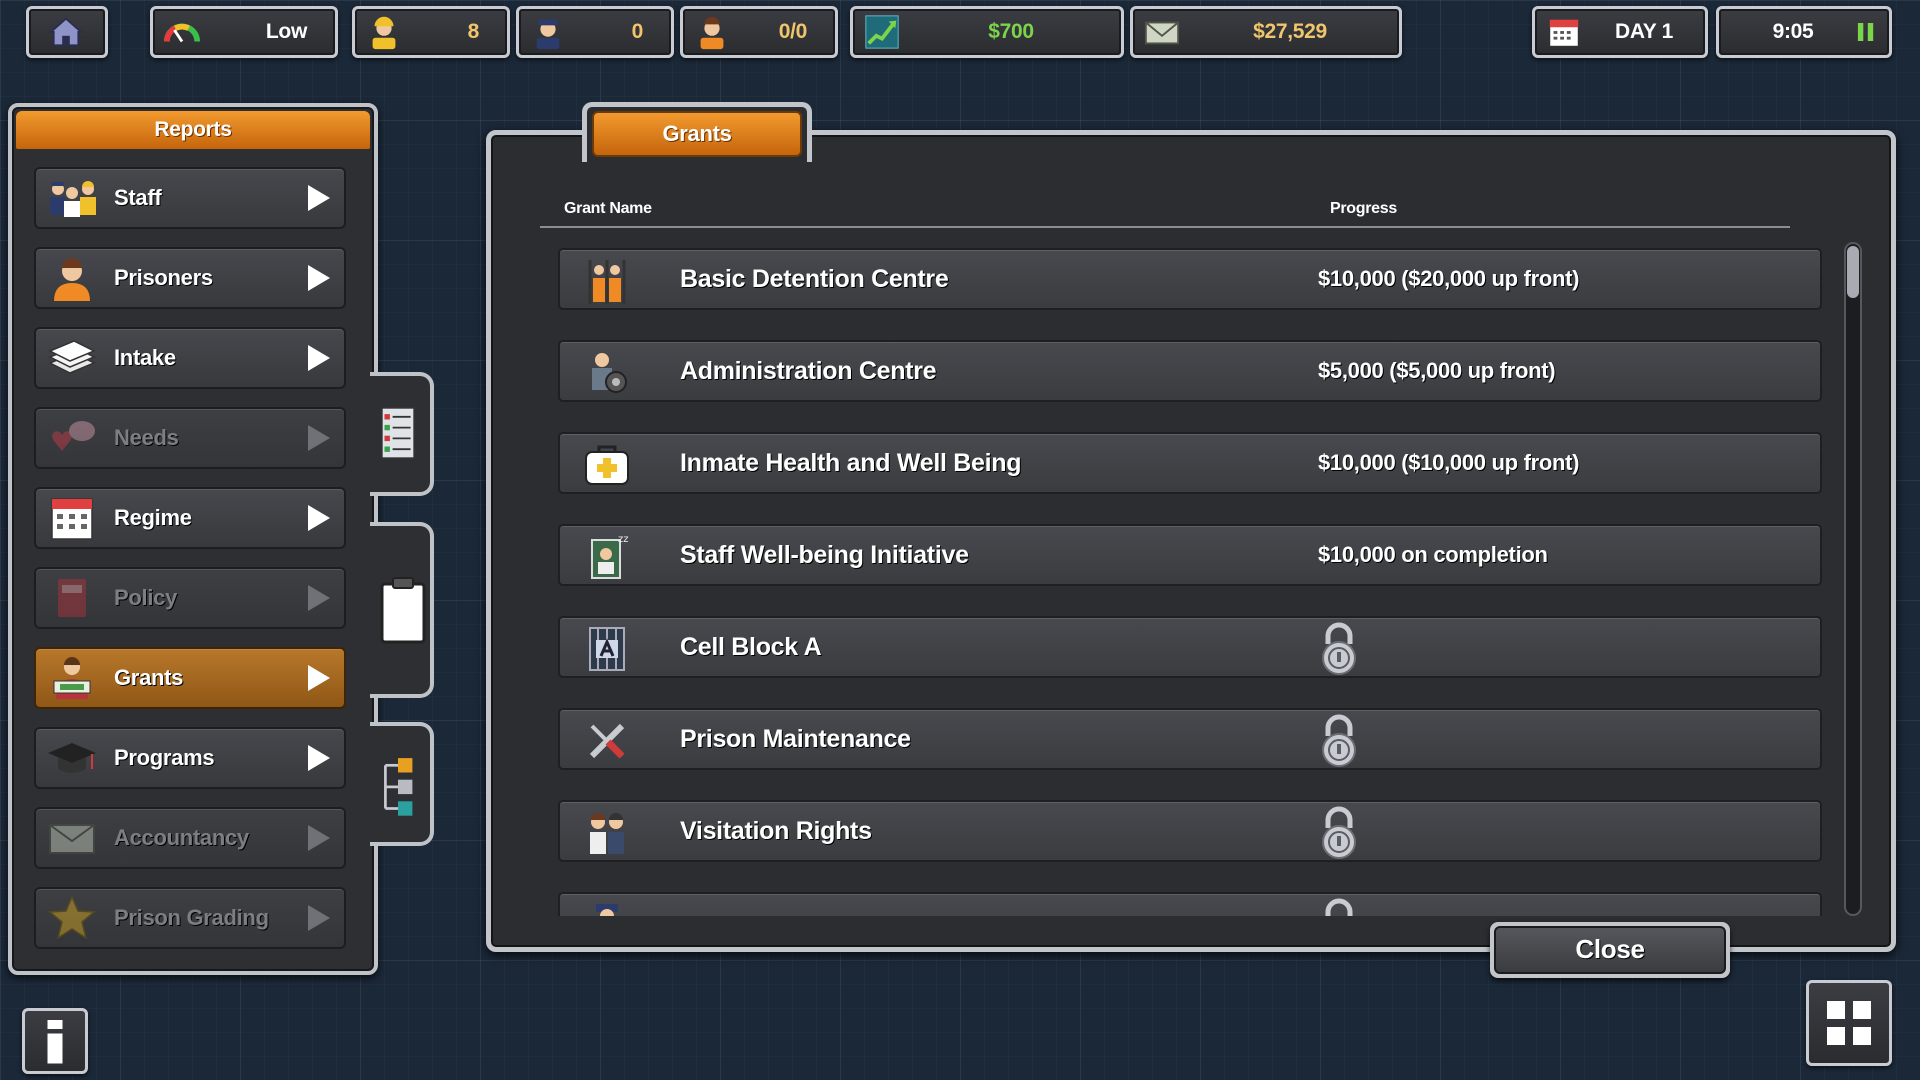 Image resolution: width=1920 pixels, height=1080 pixels. What do you see at coordinates (145, 357) in the screenshot?
I see `menu-item-label: Intake` at bounding box center [145, 357].